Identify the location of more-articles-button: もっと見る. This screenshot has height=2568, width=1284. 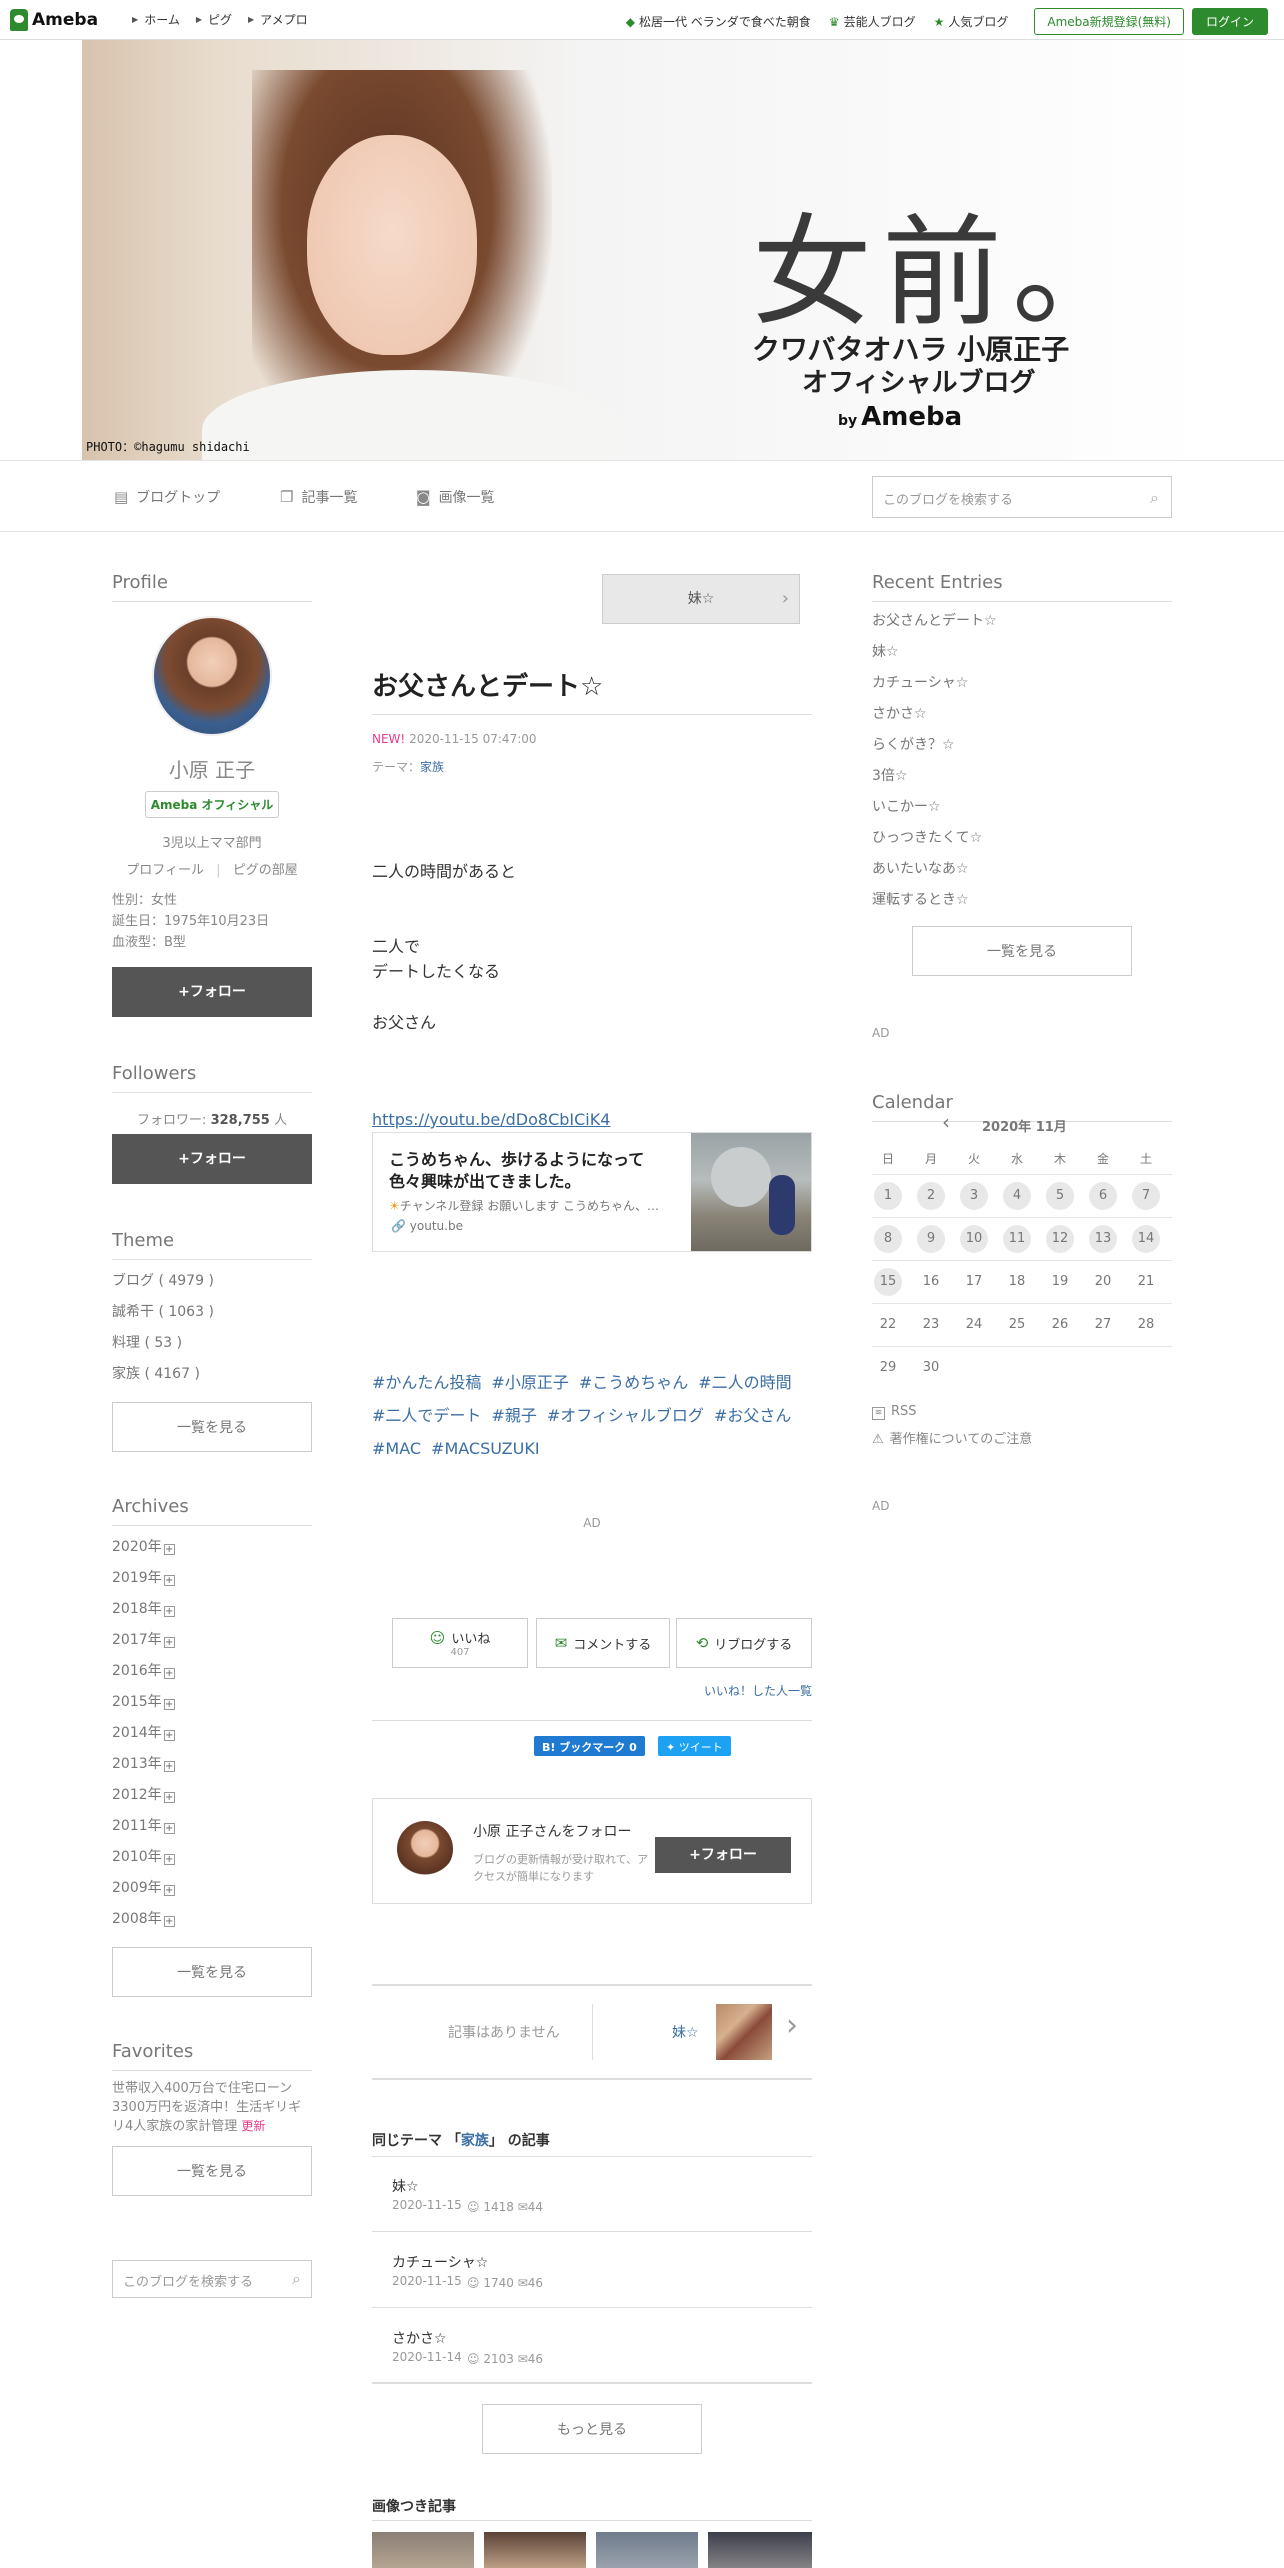
(592, 2429).